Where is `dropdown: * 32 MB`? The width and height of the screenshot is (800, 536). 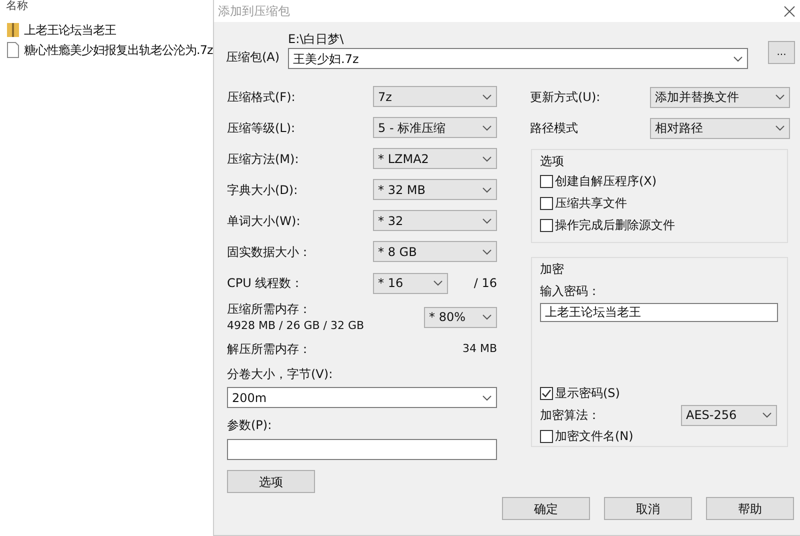
dropdown: * 32 MB is located at coordinates (435, 189).